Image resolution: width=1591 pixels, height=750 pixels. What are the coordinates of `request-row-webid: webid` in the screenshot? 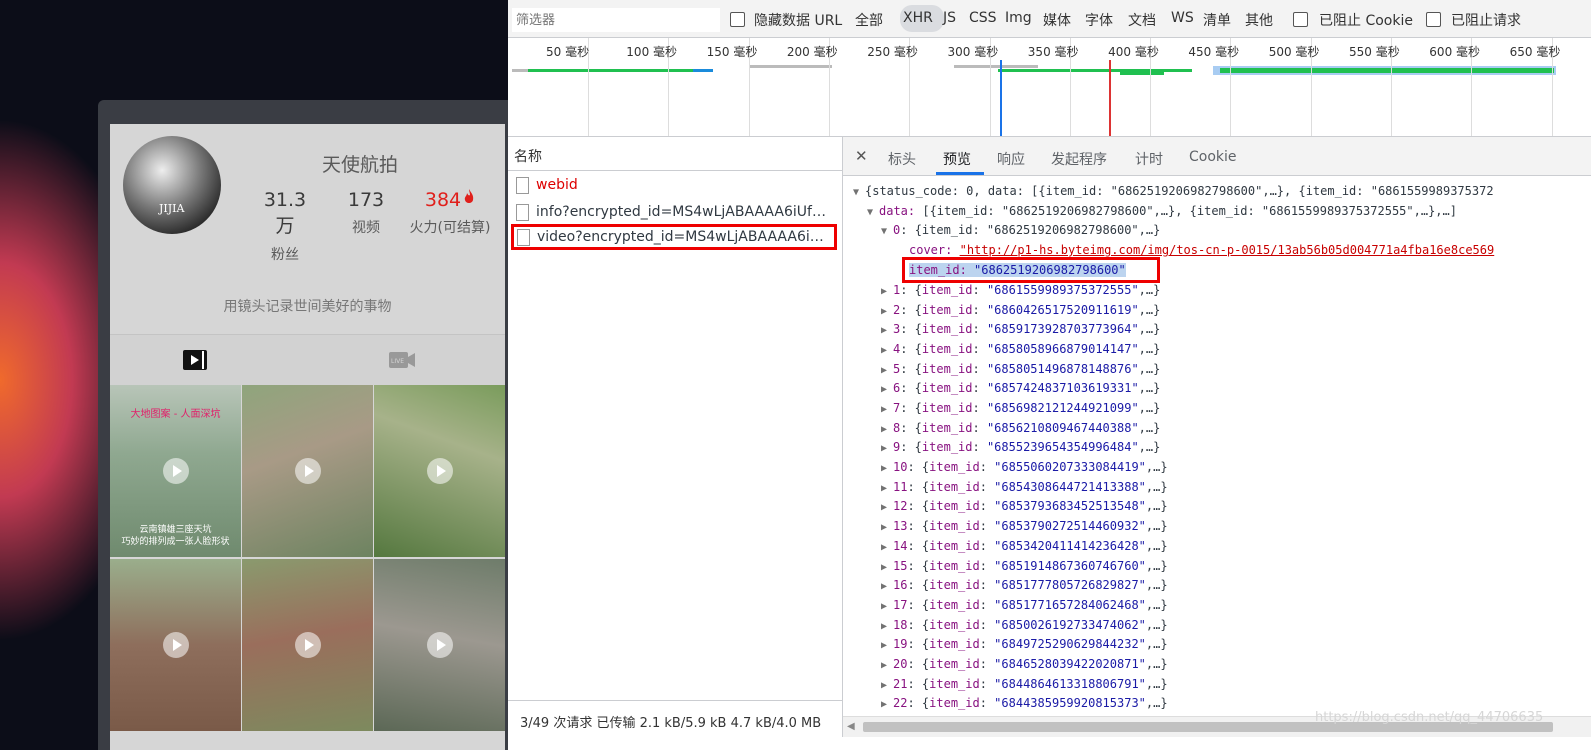 It's located at (675, 185).